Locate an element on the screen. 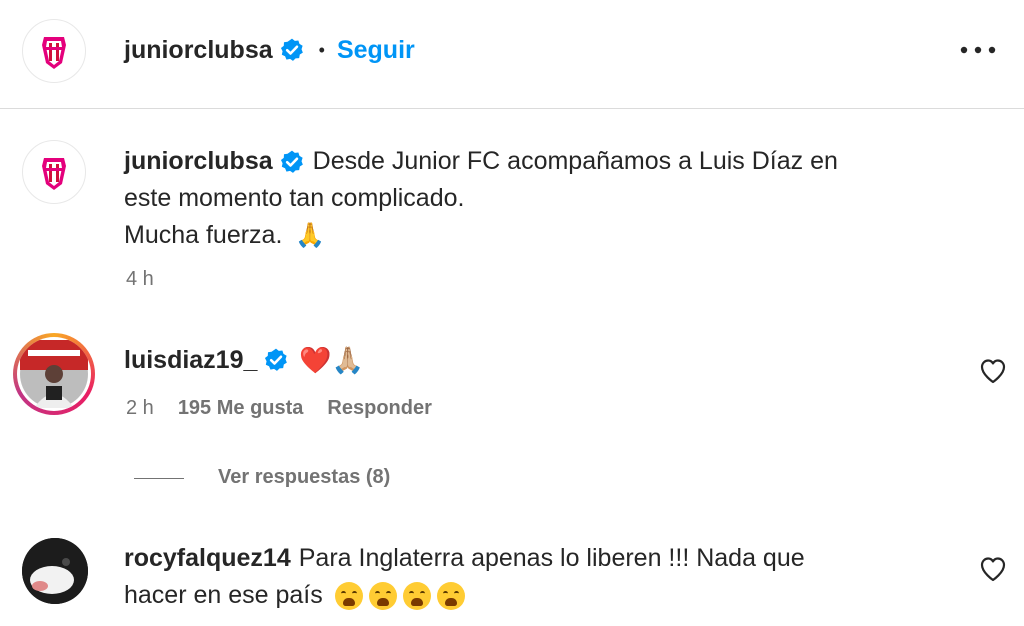  comment-2-line-2: hacer en ese país is located at coordinates (554, 595).